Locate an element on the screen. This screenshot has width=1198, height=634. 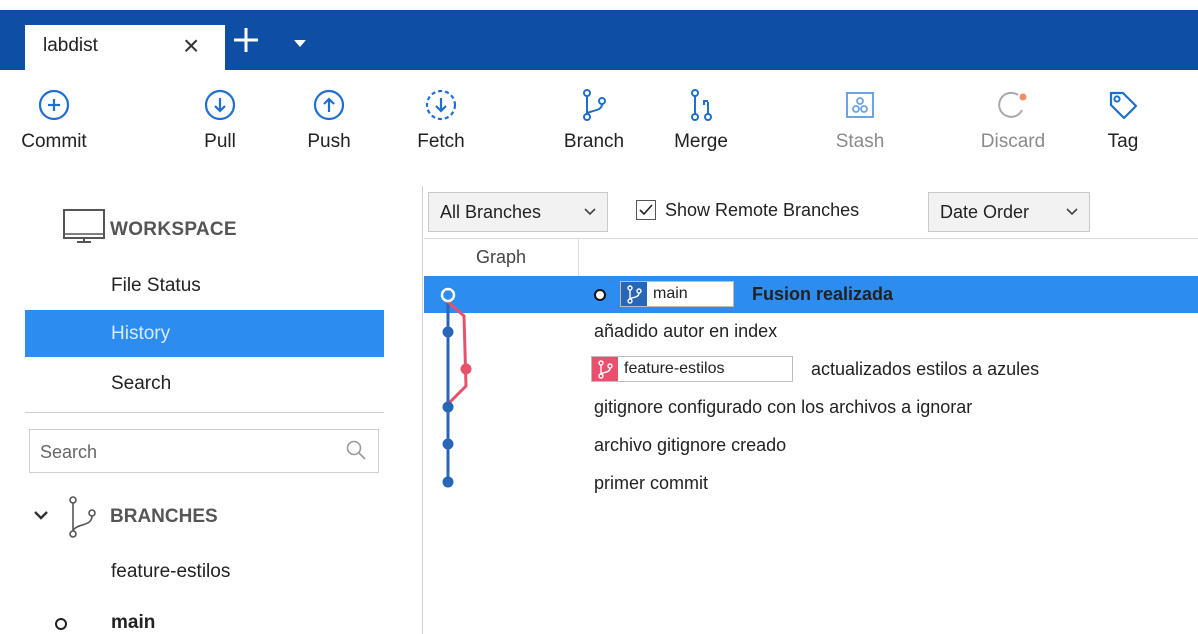
order-dropdown-value: Date Order is located at coordinates (985, 212).